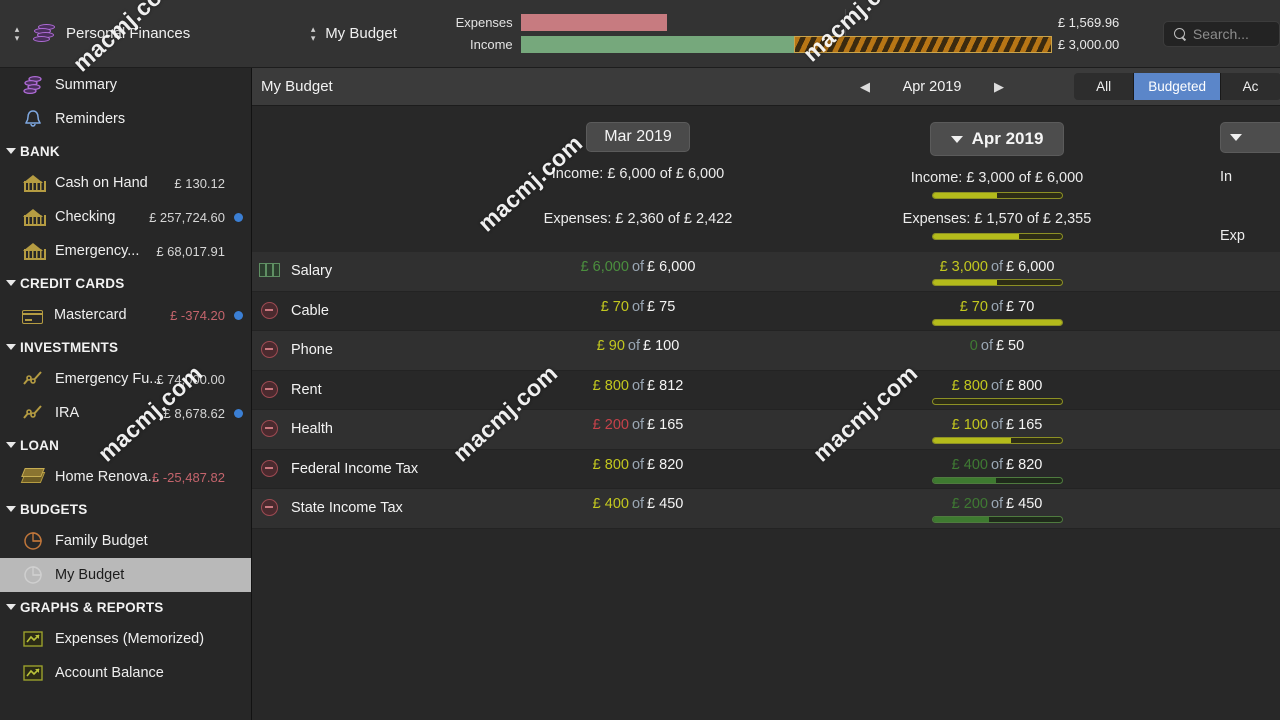 Image resolution: width=1280 pixels, height=720 pixels. What do you see at coordinates (638, 137) in the screenshot?
I see `month-pill-mar: Mar 2019` at bounding box center [638, 137].